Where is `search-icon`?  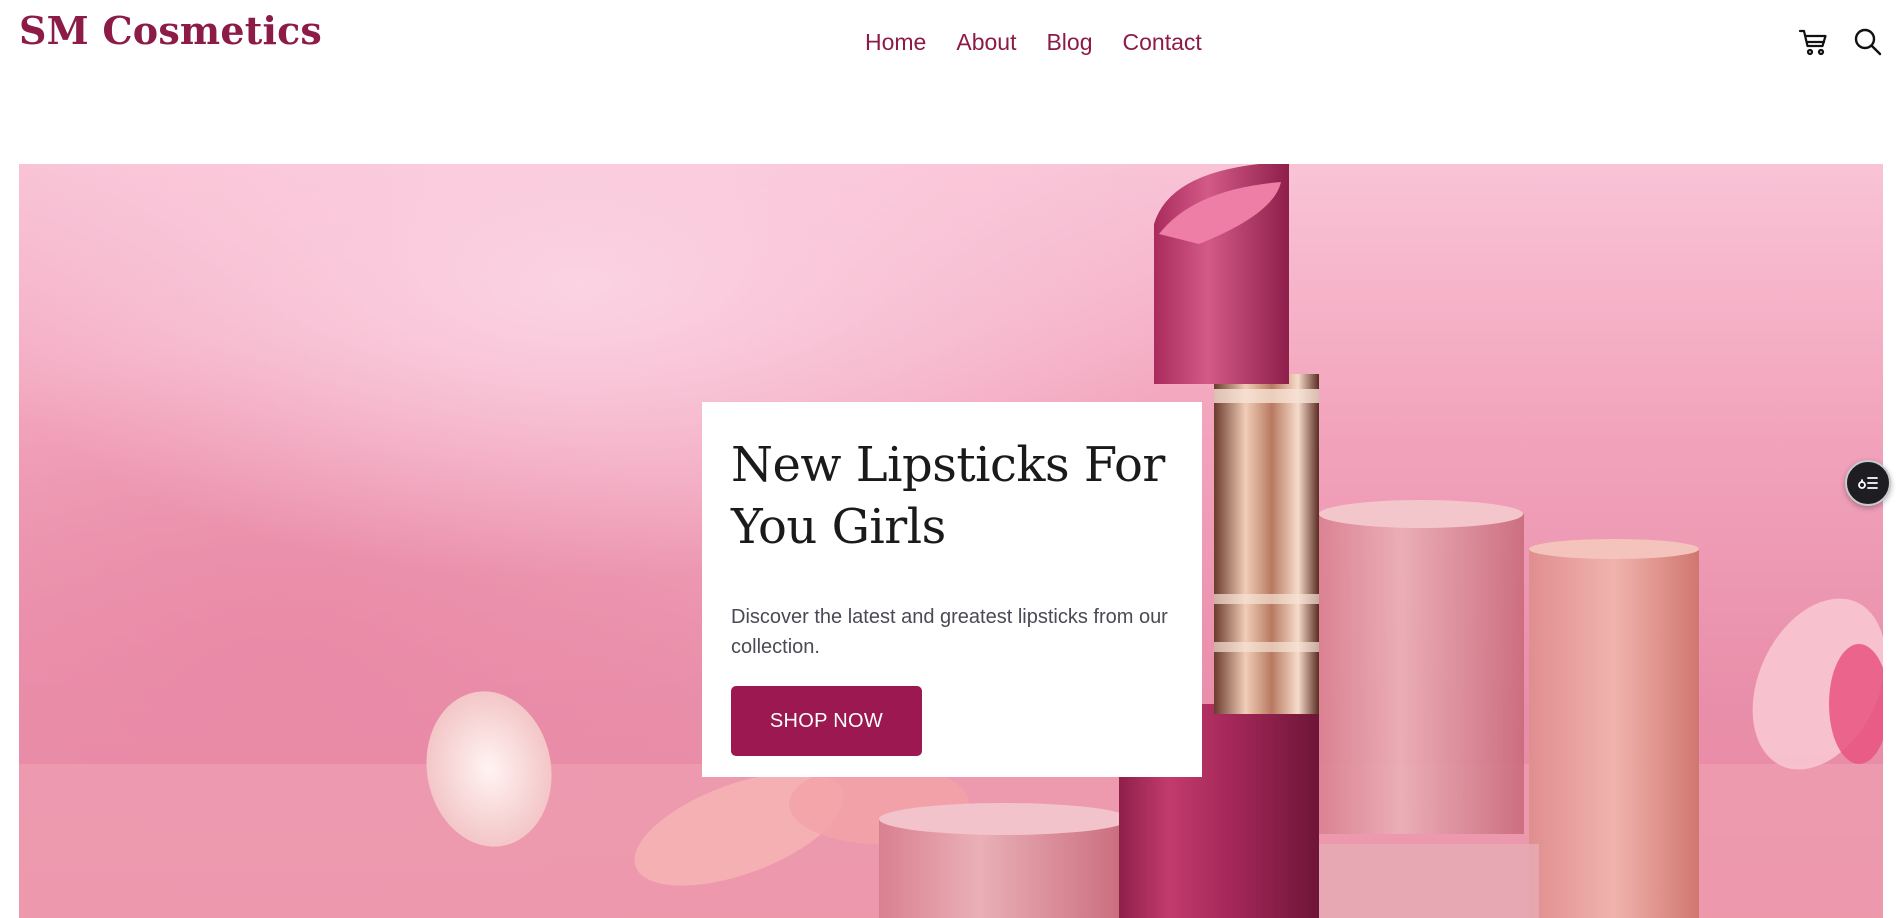 search-icon is located at coordinates (1868, 42).